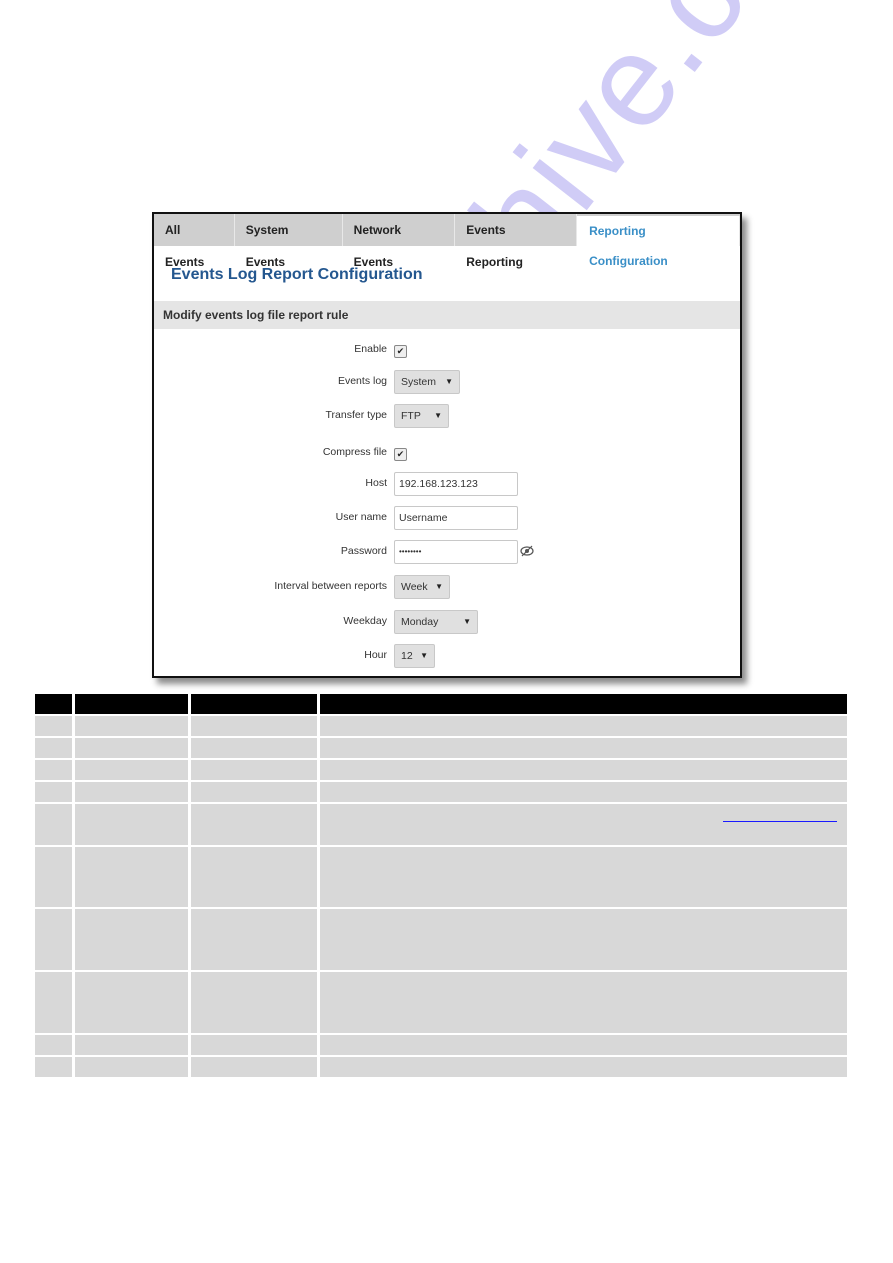  I want to click on hour-label: Hour, so click(375, 655).